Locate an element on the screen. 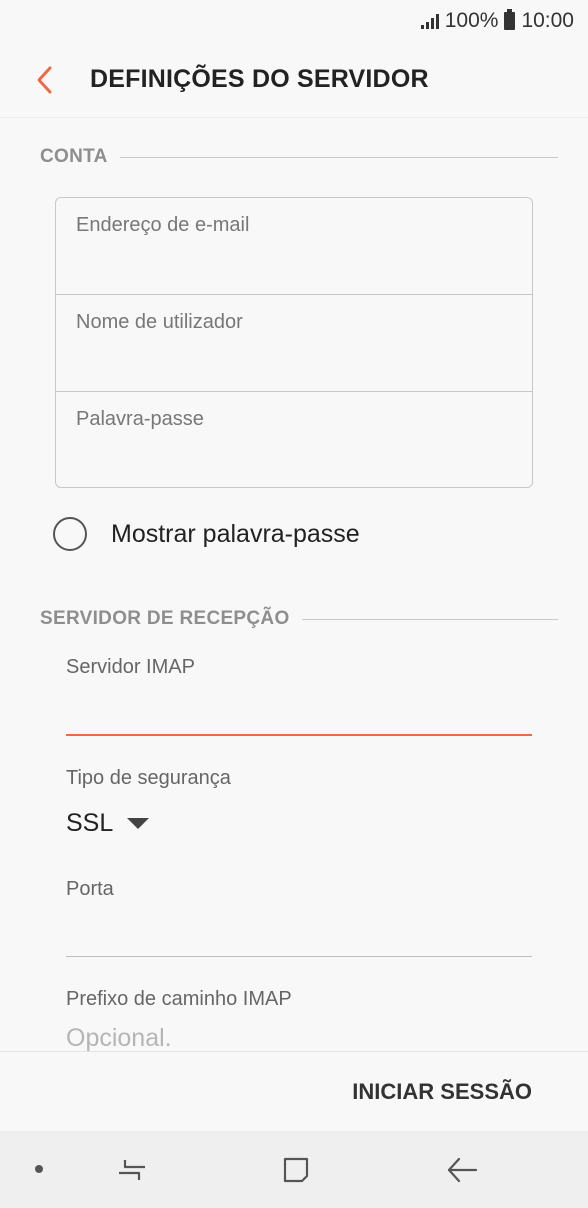 The height and width of the screenshot is (1208, 588). port-label: Porta is located at coordinates (90, 889).